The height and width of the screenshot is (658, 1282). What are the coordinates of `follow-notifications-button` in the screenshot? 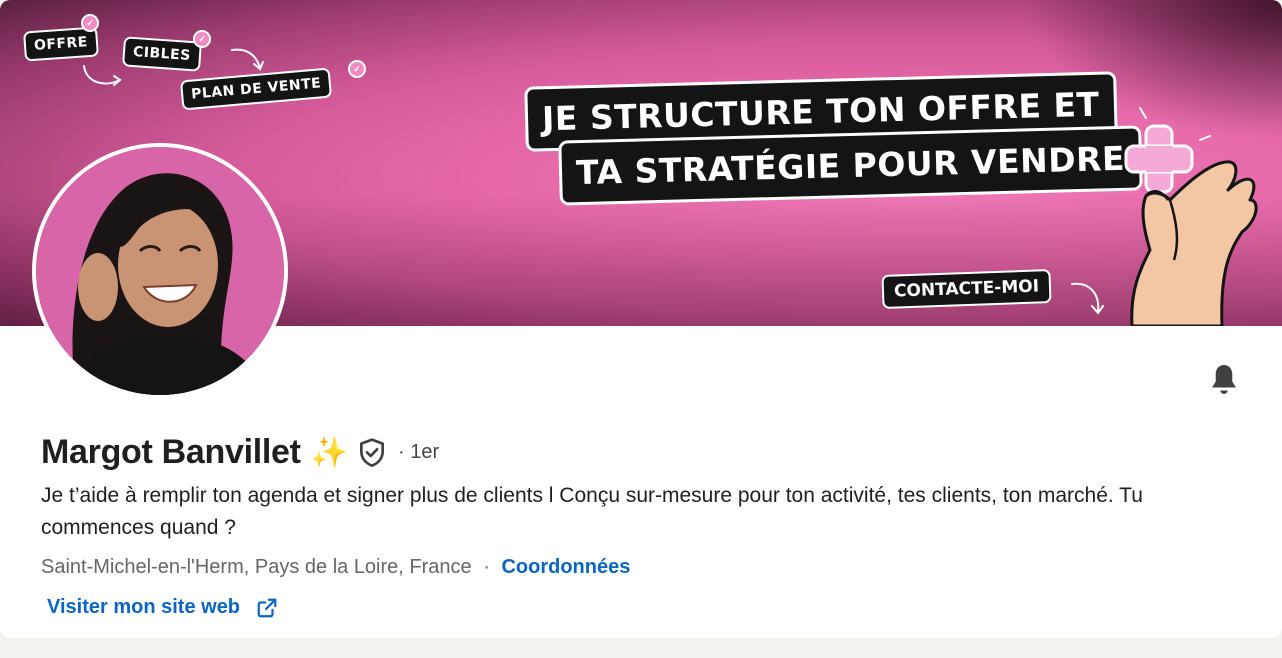 It's located at (1224, 380).